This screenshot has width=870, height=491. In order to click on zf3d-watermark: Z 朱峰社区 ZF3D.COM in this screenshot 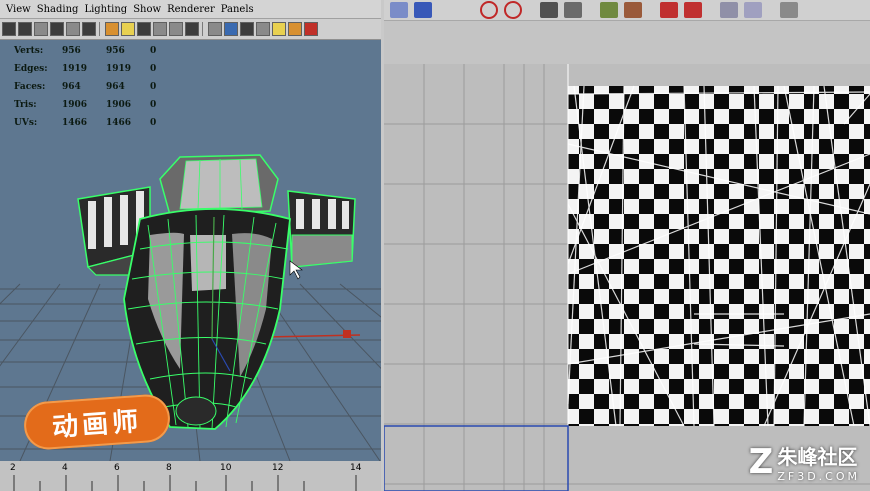, I will do `click(804, 462)`.